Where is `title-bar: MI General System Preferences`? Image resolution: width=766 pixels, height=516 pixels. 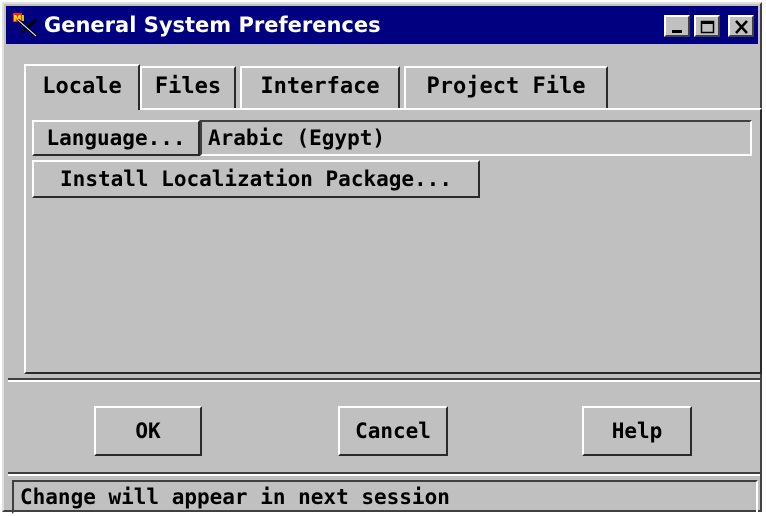 title-bar: MI General System Preferences is located at coordinates (382, 25).